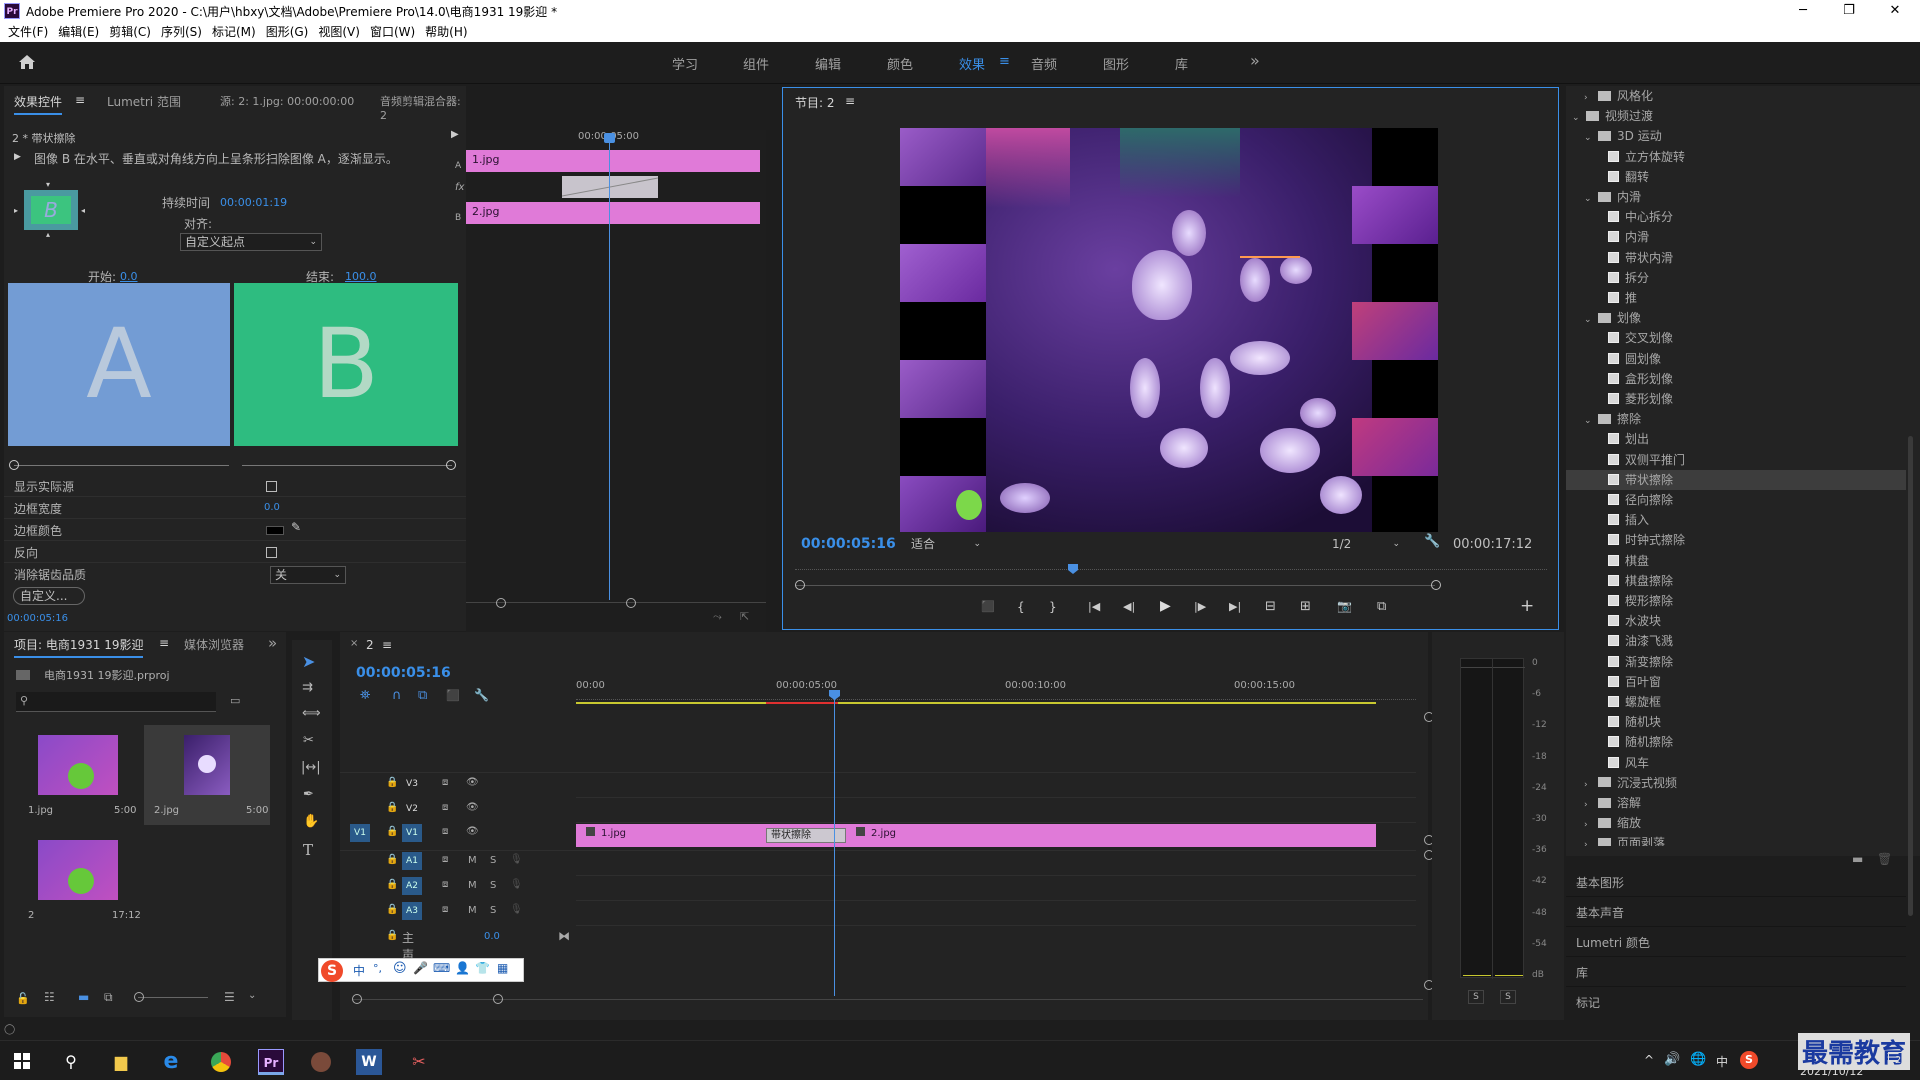 The height and width of the screenshot is (1080, 1920). What do you see at coordinates (1200, 606) in the screenshot?
I see `step-forward-icon: |▶` at bounding box center [1200, 606].